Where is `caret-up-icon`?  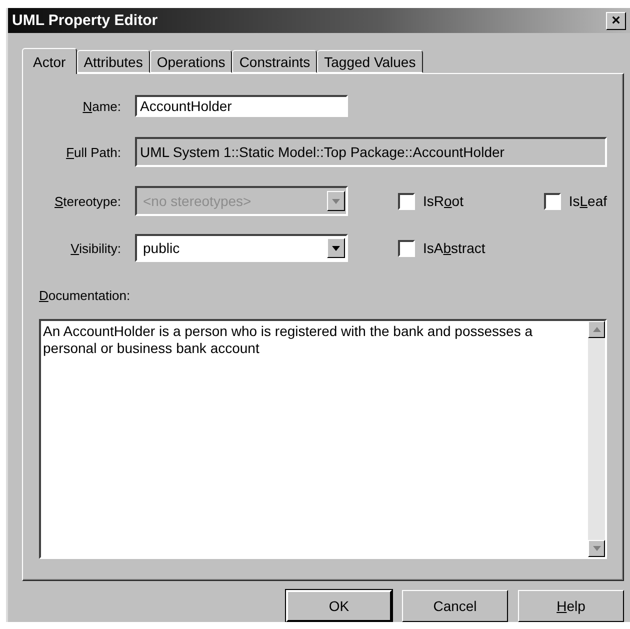 caret-up-icon is located at coordinates (596, 329).